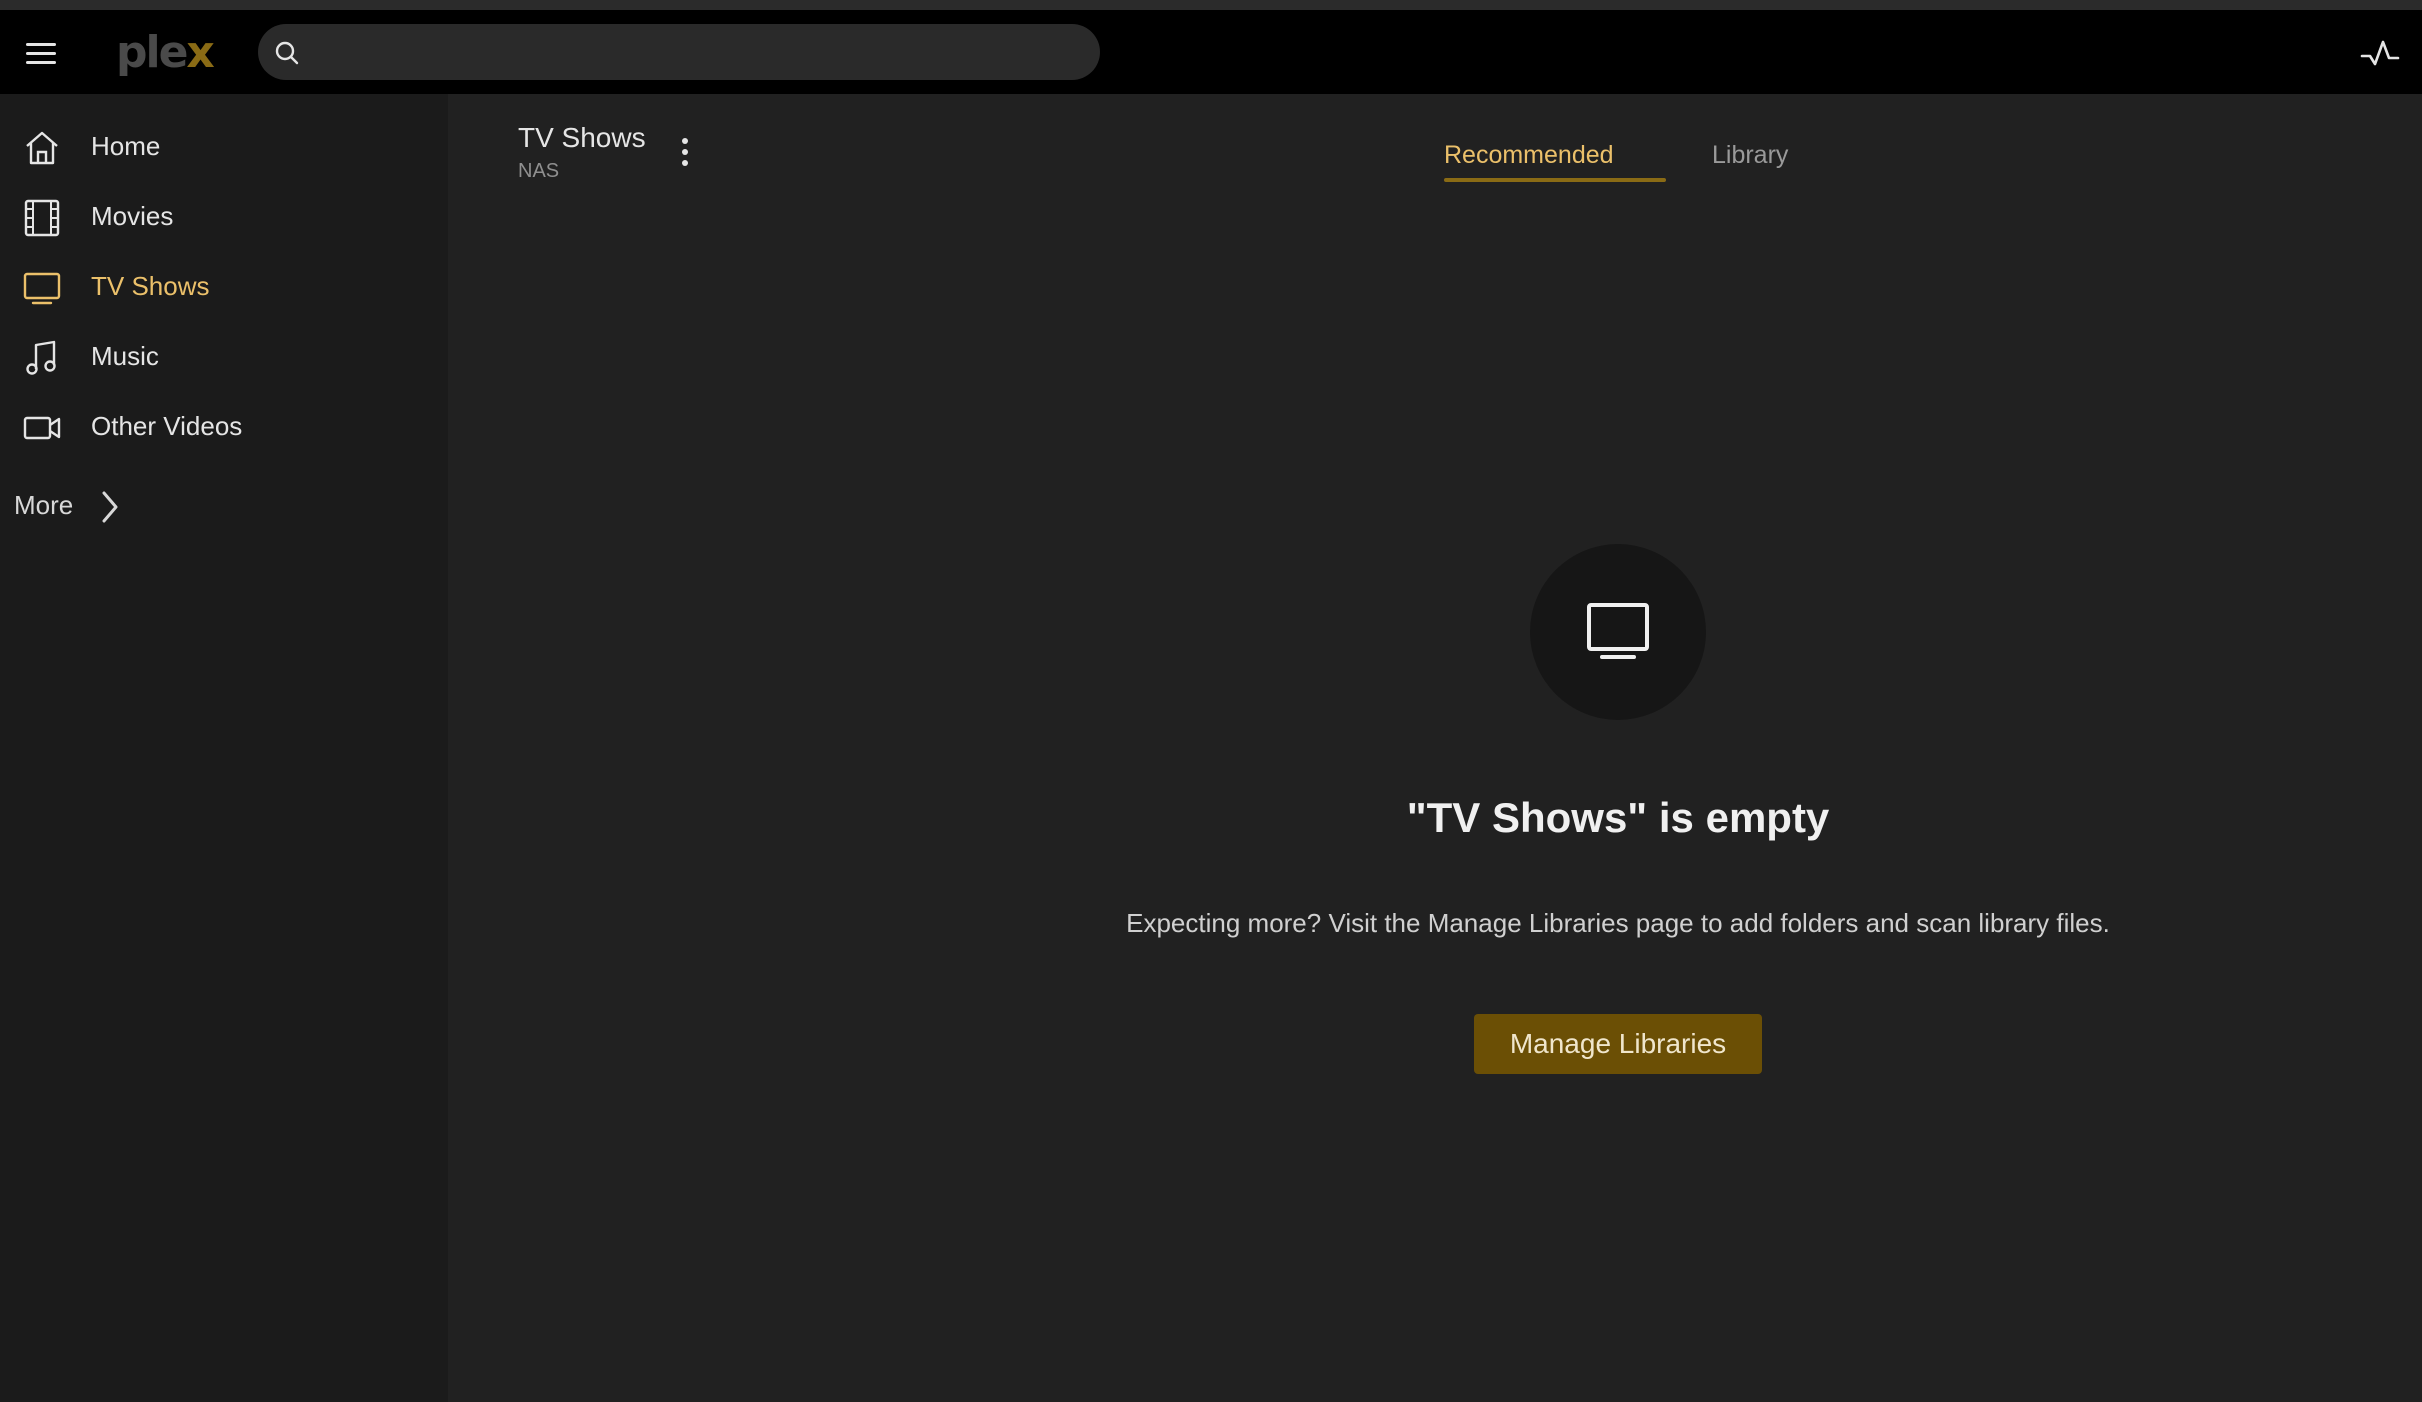 The image size is (2422, 1402). I want to click on home-icon, so click(42, 148).